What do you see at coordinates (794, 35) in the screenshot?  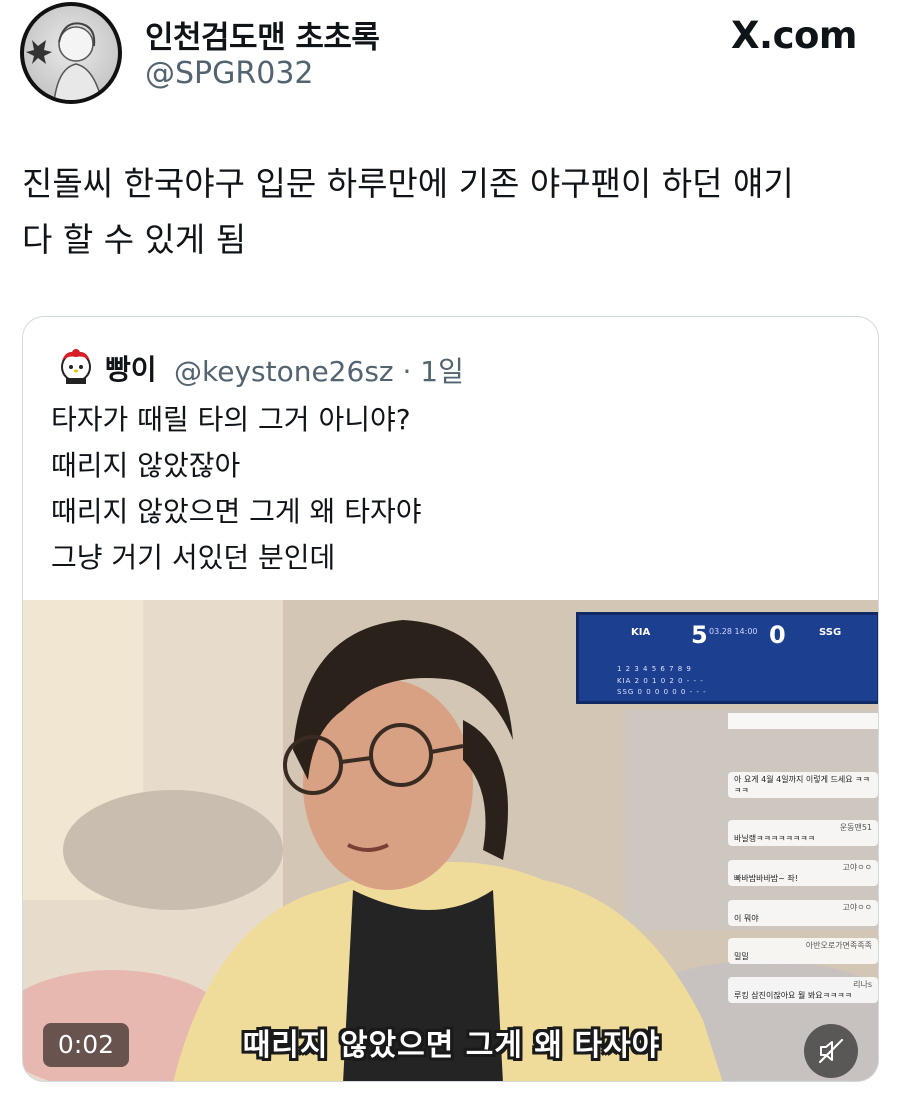 I see `brand-logo: X.com` at bounding box center [794, 35].